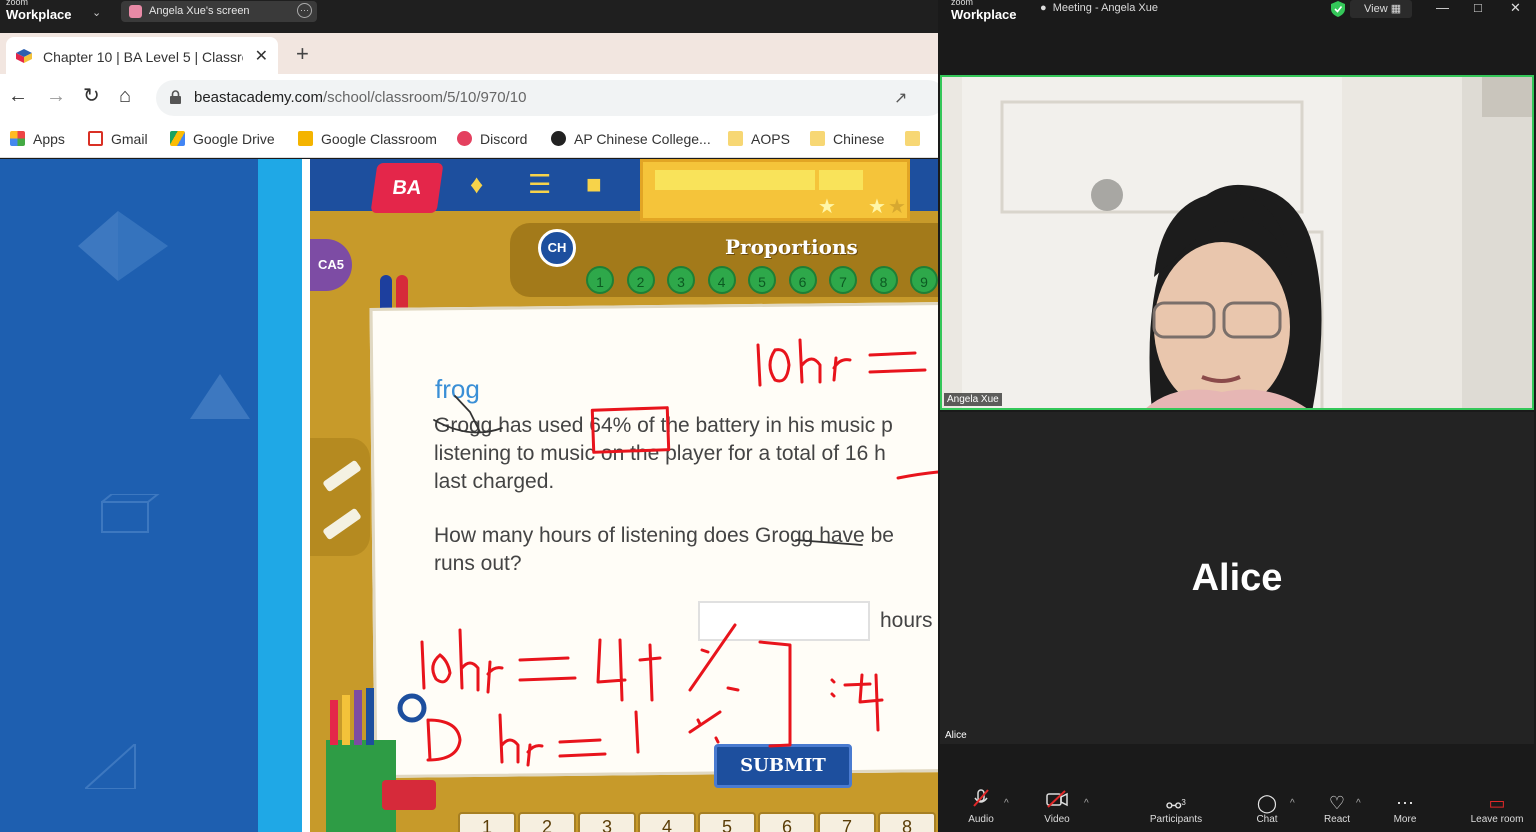 The height and width of the screenshot is (832, 1536). I want to click on google-classroom-icon, so click(305, 138).